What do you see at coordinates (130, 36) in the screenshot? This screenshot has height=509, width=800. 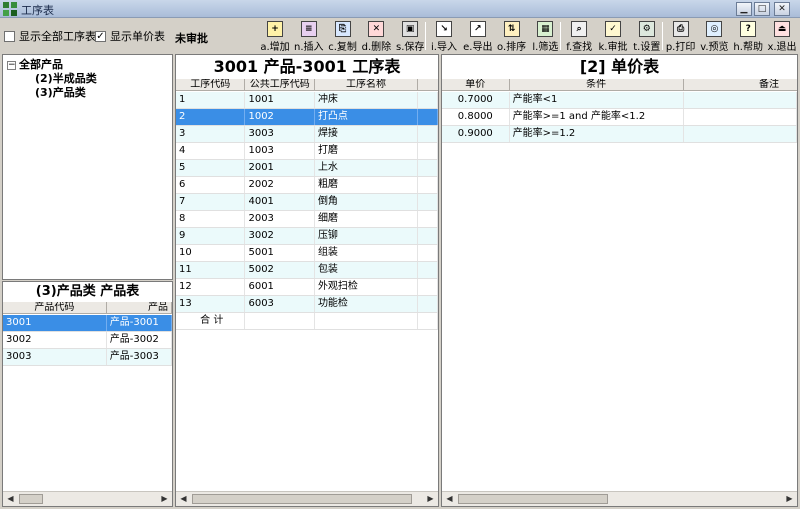 I see `show-price-checkbox: ✓ 显示单价表` at bounding box center [130, 36].